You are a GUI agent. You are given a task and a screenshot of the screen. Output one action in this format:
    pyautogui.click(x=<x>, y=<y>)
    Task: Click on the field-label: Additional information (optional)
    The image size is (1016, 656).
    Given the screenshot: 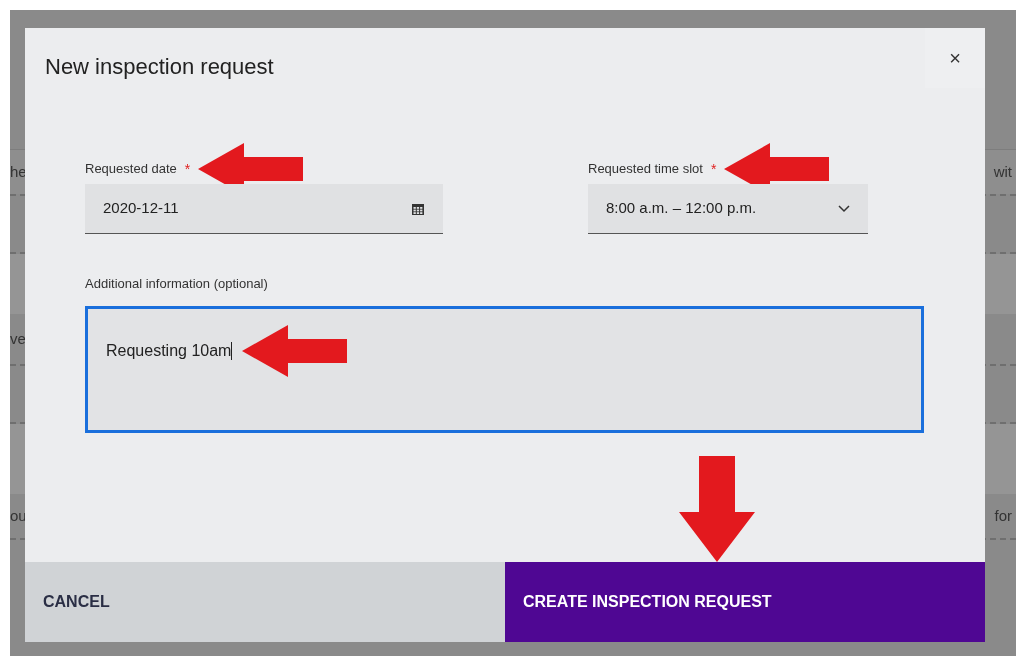 What is the action you would take?
    pyautogui.click(x=177, y=284)
    